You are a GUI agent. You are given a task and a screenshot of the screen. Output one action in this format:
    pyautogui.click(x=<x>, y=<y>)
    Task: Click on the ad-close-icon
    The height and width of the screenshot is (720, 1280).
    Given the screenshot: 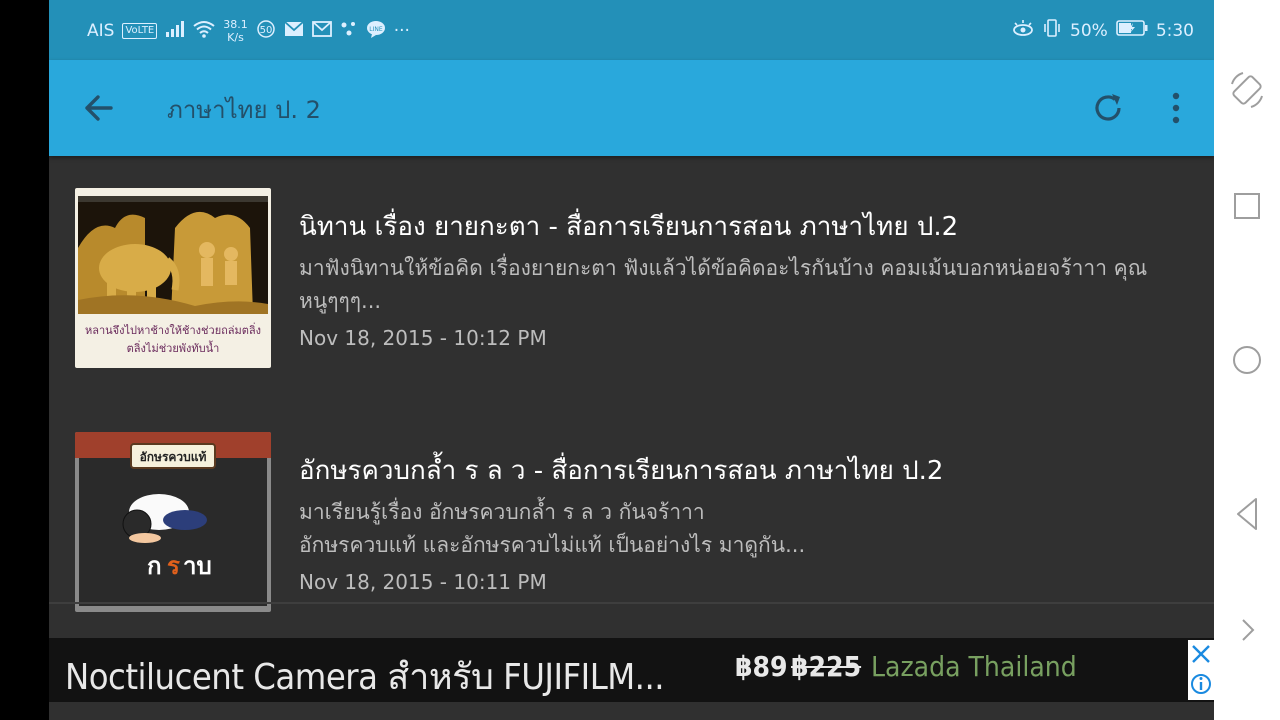 What is the action you would take?
    pyautogui.click(x=1201, y=670)
    